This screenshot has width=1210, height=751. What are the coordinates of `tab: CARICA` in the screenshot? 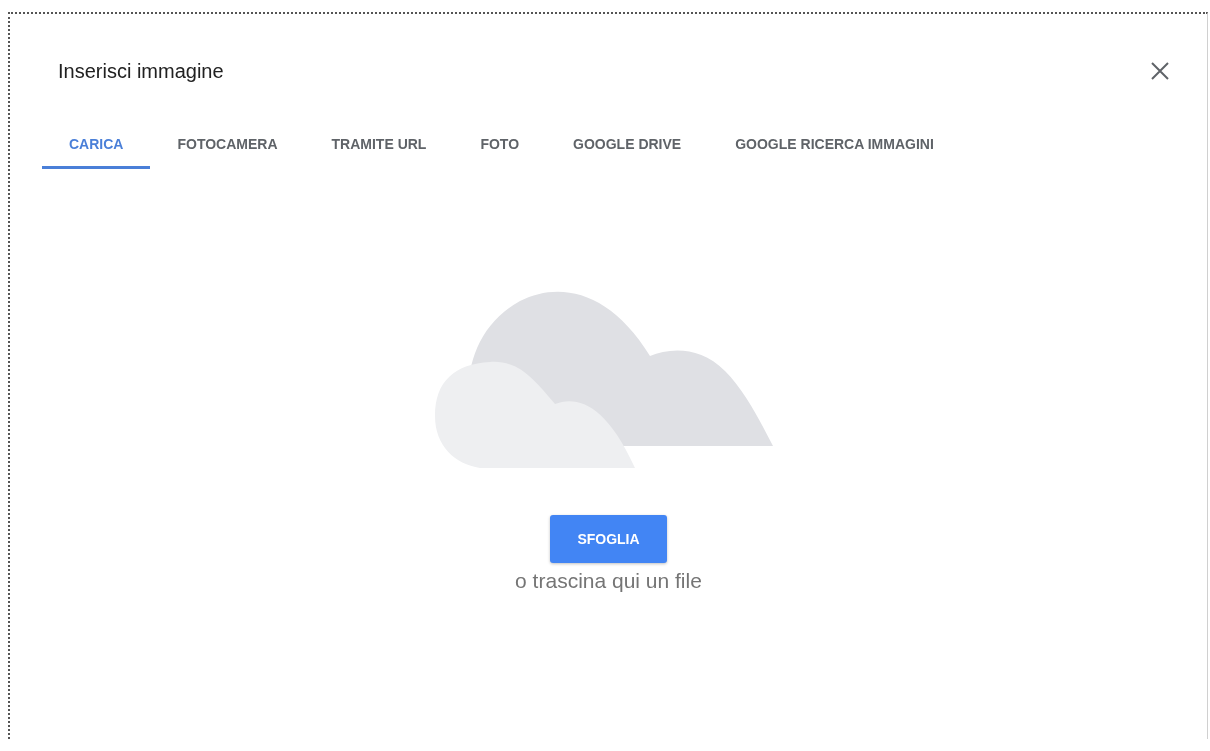 It's located at (96, 146).